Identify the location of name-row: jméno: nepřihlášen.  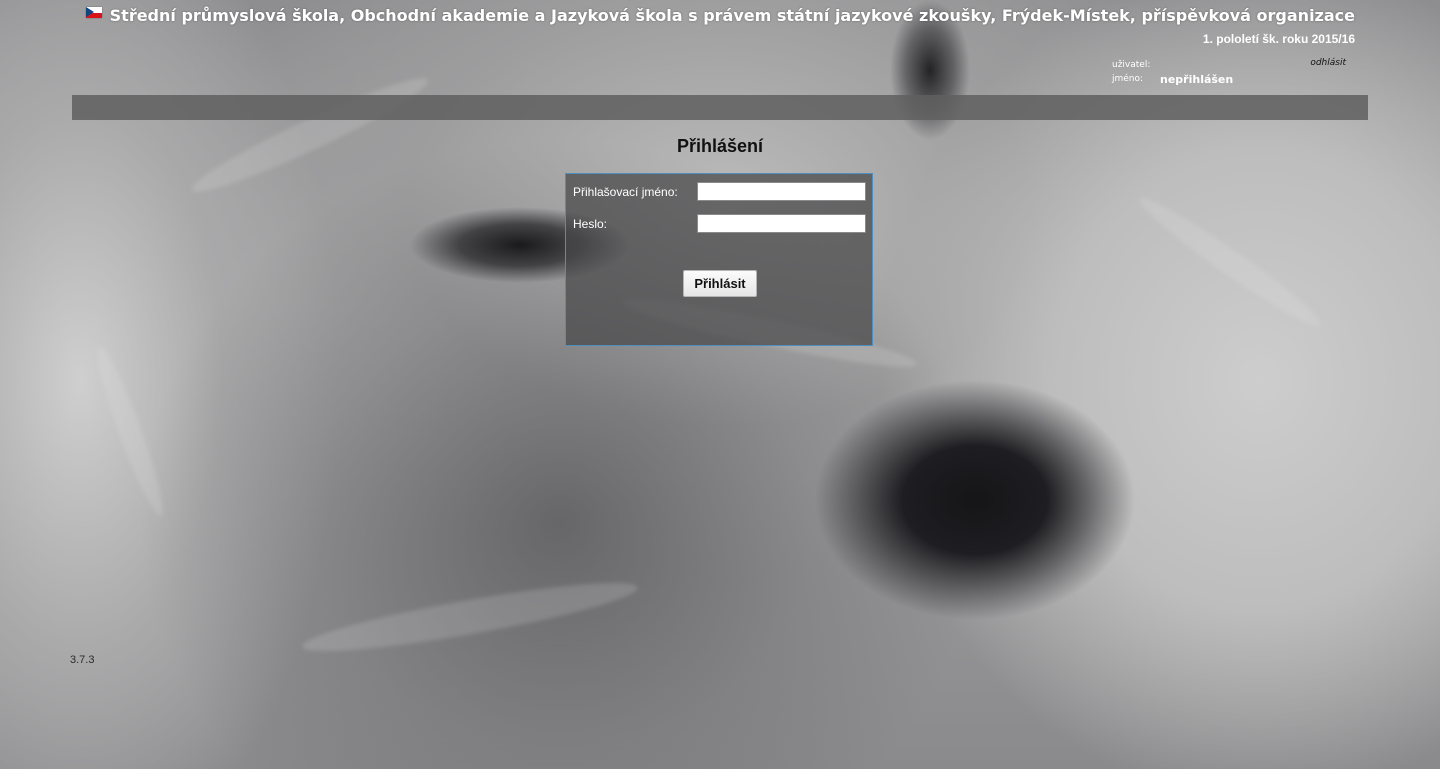
(1232, 79).